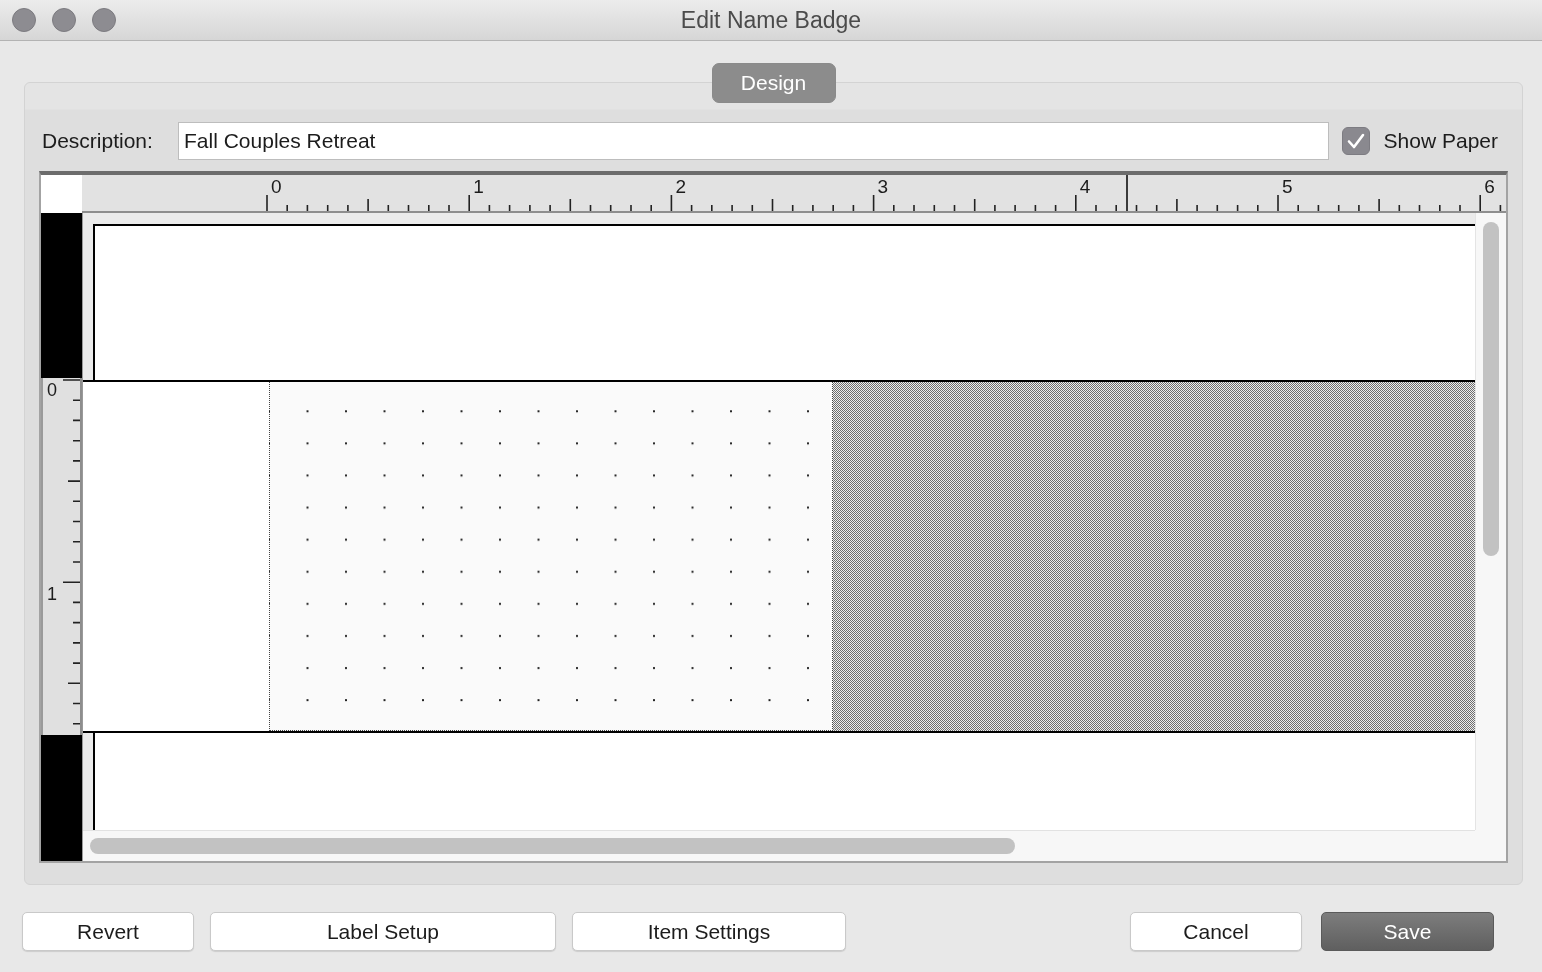  What do you see at coordinates (24, 20) in the screenshot?
I see `close-button` at bounding box center [24, 20].